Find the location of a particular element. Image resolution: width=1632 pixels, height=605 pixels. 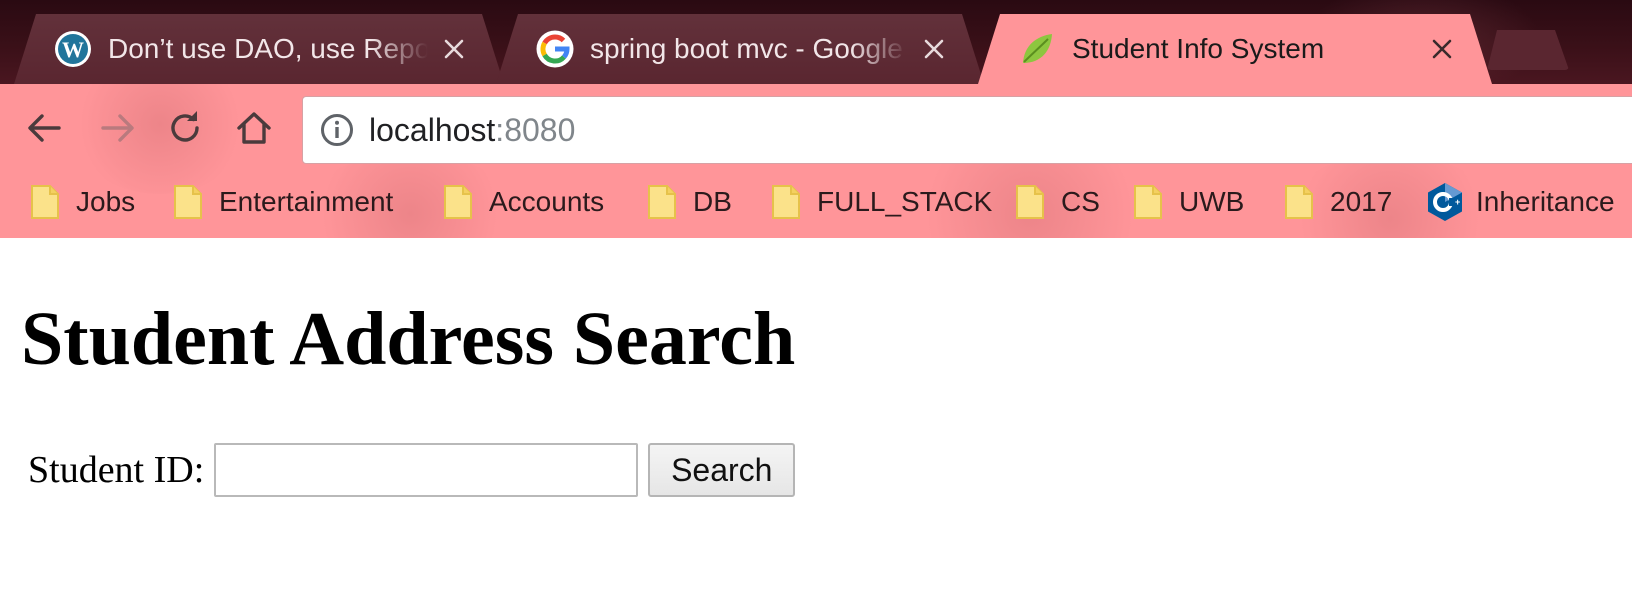

bookmark-label: Inheritance is located at coordinates (1545, 201).